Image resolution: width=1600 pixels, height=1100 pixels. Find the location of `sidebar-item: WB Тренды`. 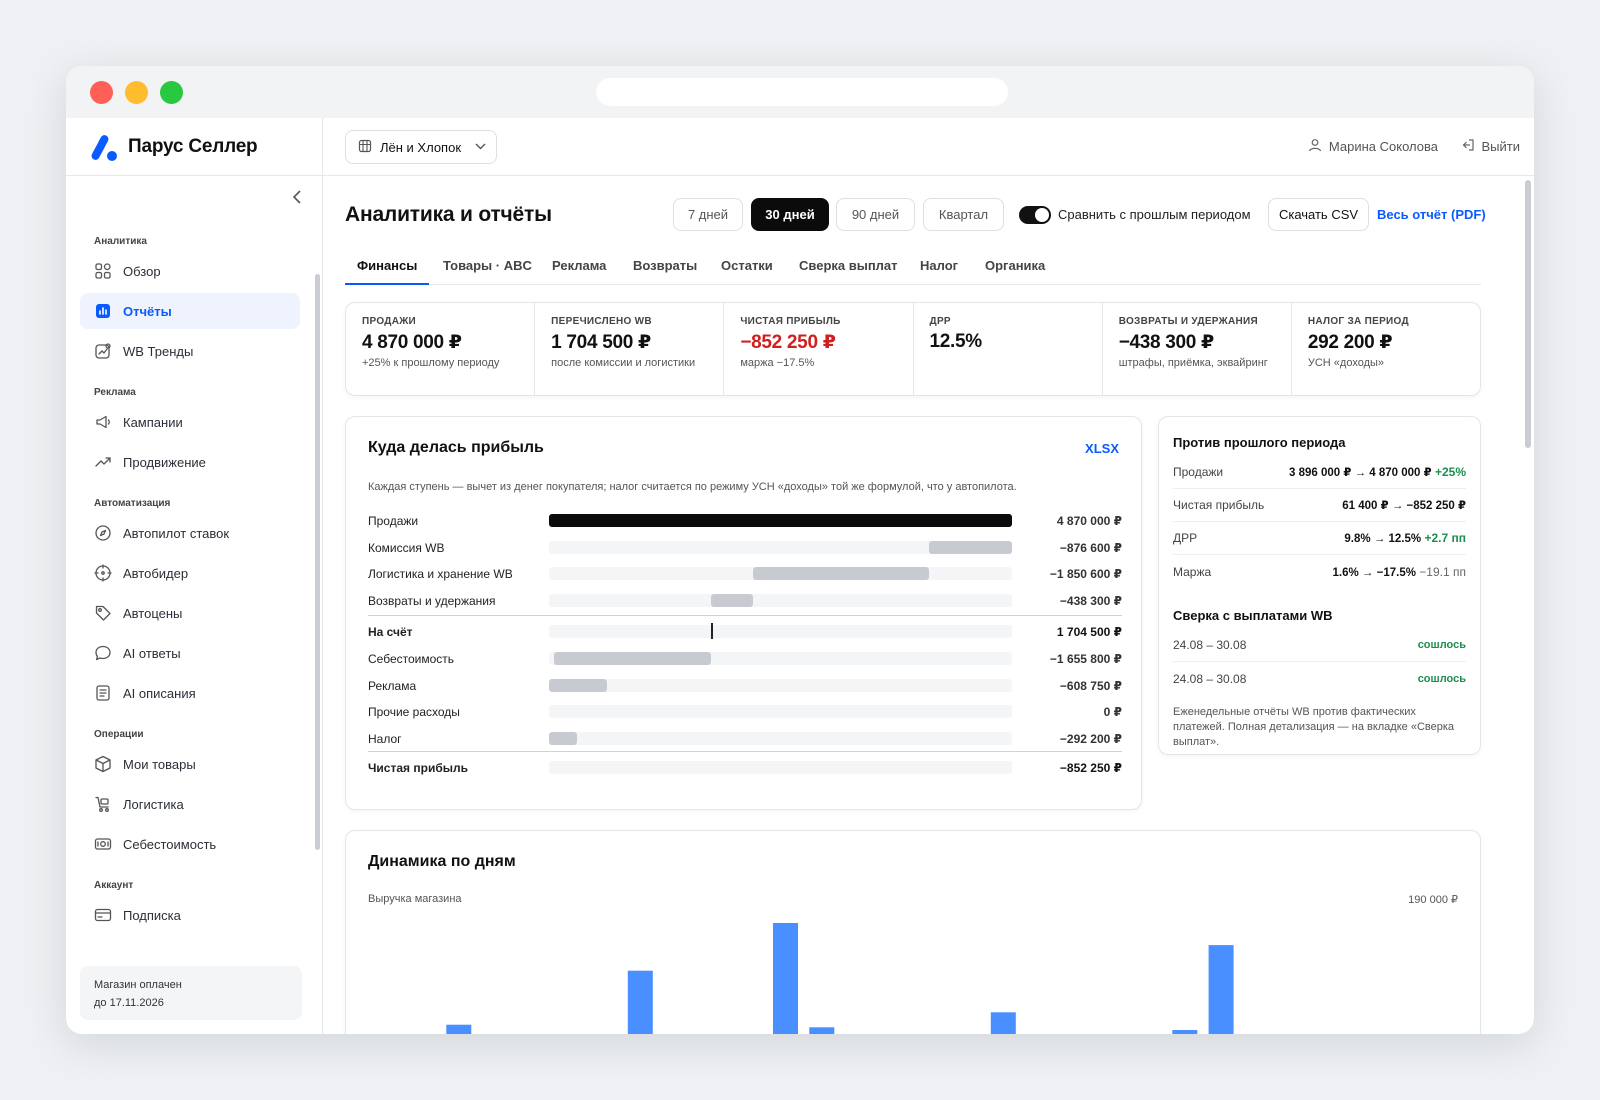

sidebar-item: WB Тренды is located at coordinates (190, 351).